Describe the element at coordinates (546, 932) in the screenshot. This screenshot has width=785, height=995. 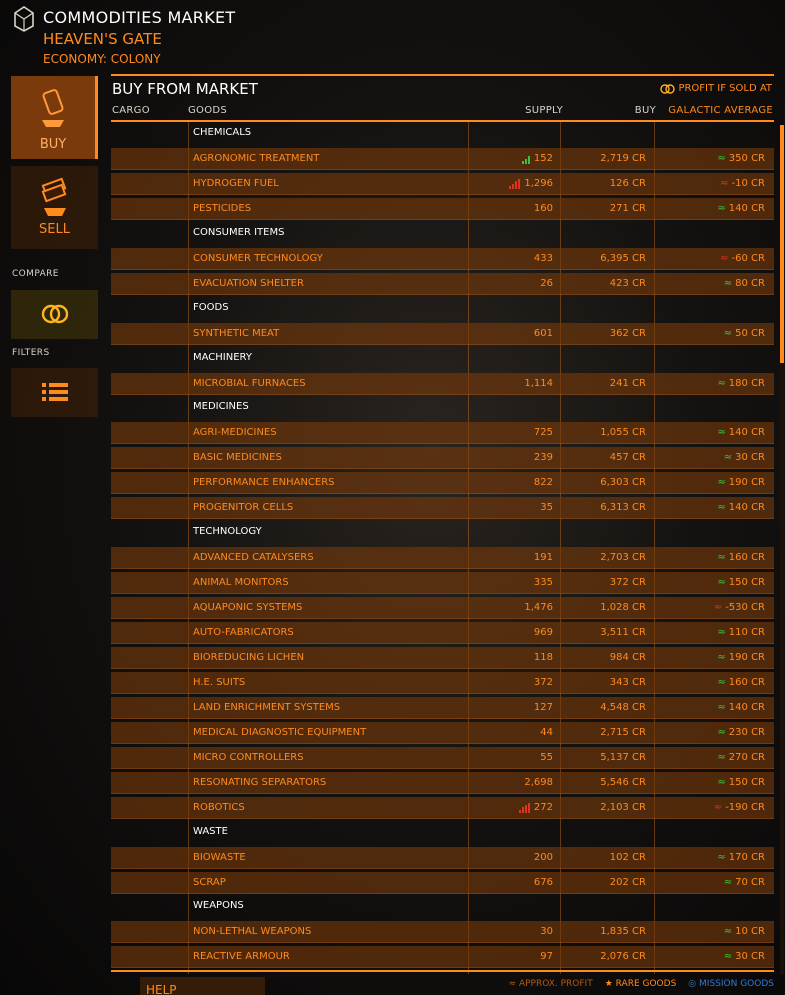
I see `supply-value: 30` at that location.